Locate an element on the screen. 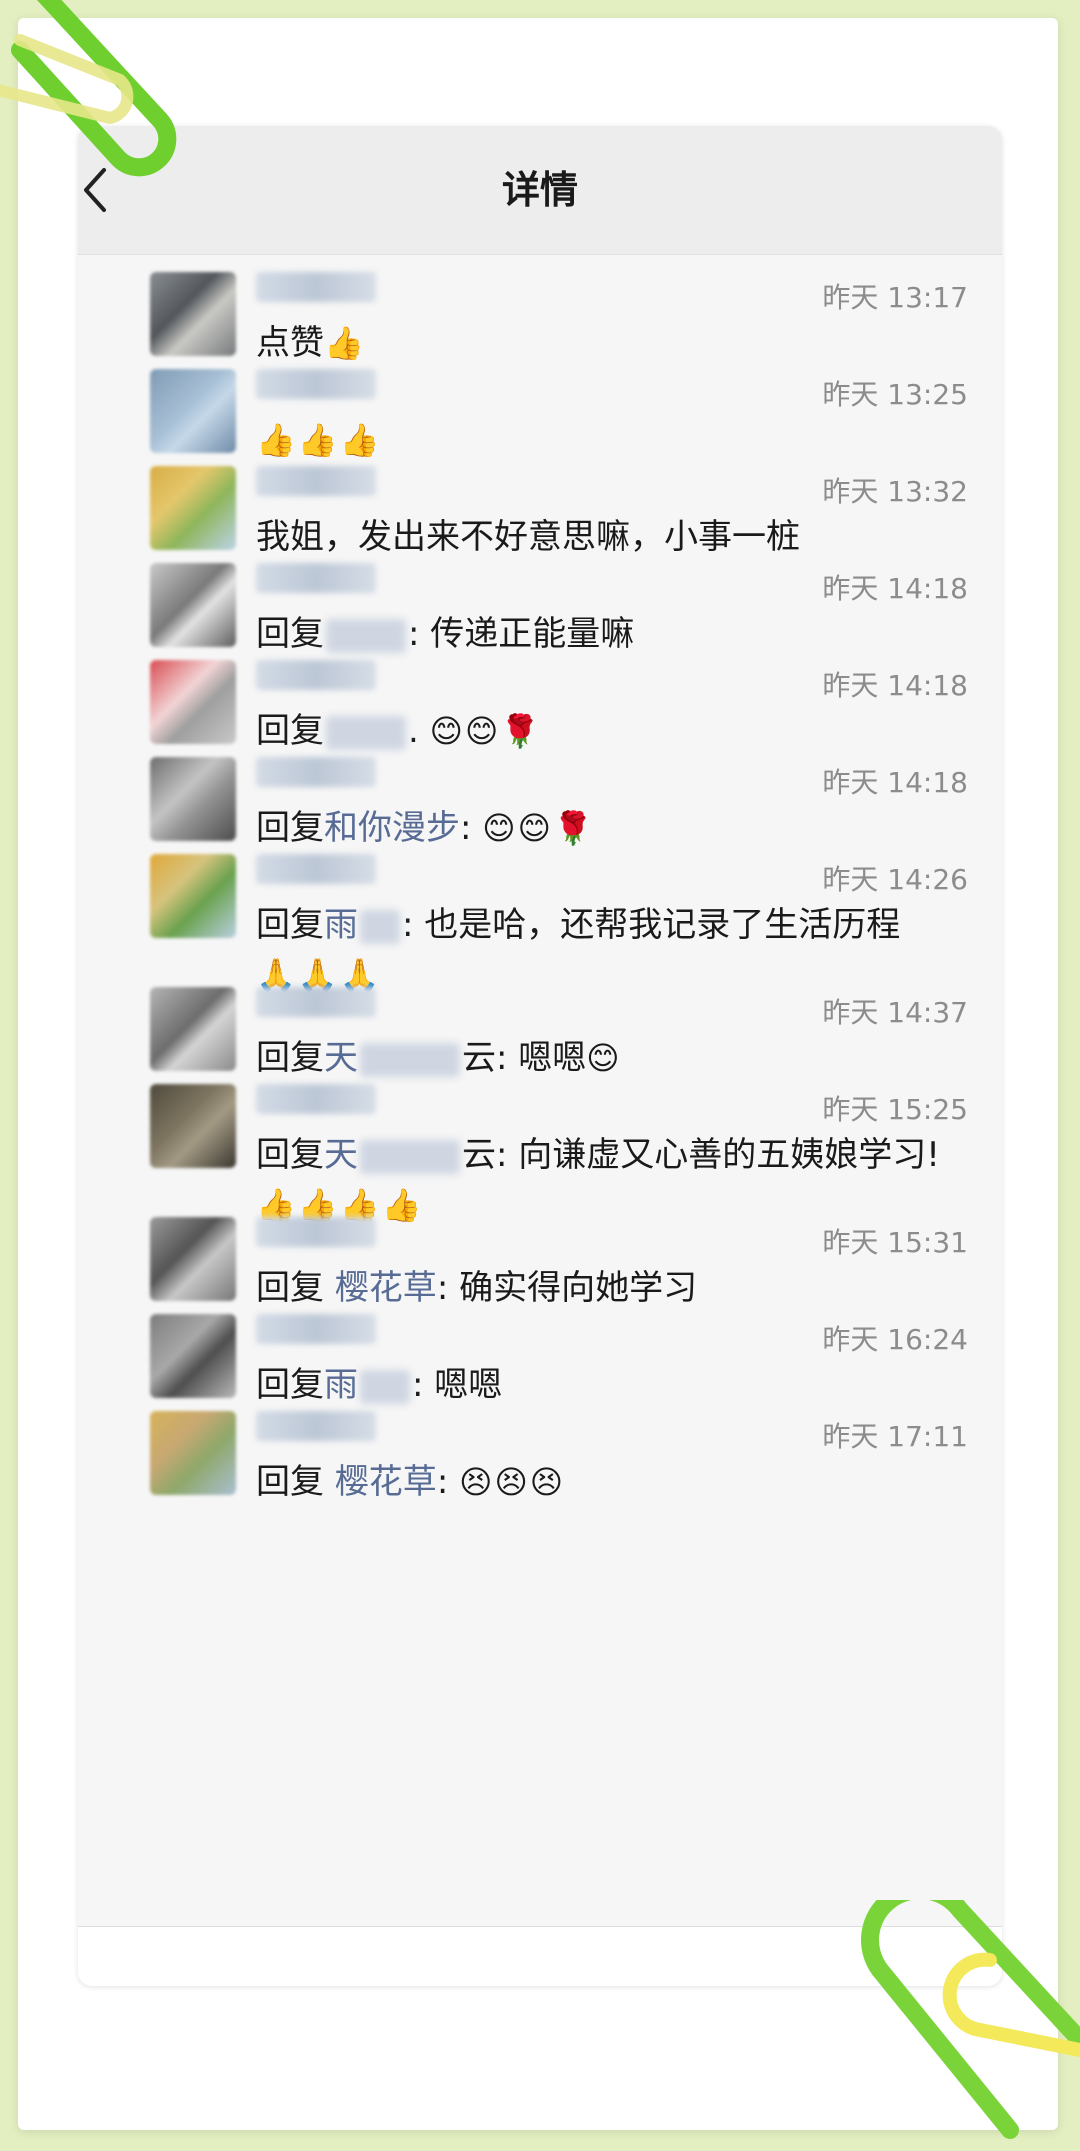 The image size is (1080, 2151). comment-text: 回复天 云: 向谦虚又心善的五姨娘学习! 👍👍👍👍 is located at coordinates (616, 1180).